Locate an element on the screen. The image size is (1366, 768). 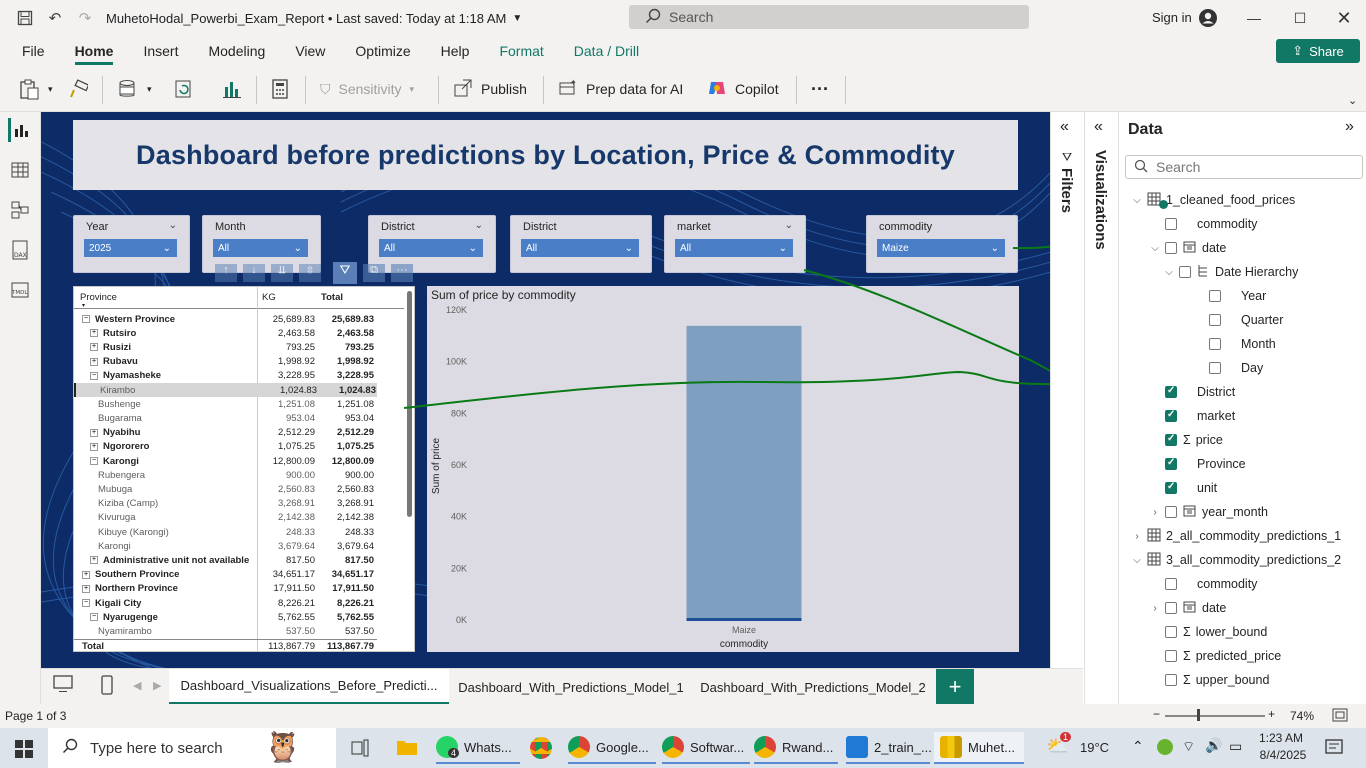
calculation-icon is located at coordinates (280, 89).